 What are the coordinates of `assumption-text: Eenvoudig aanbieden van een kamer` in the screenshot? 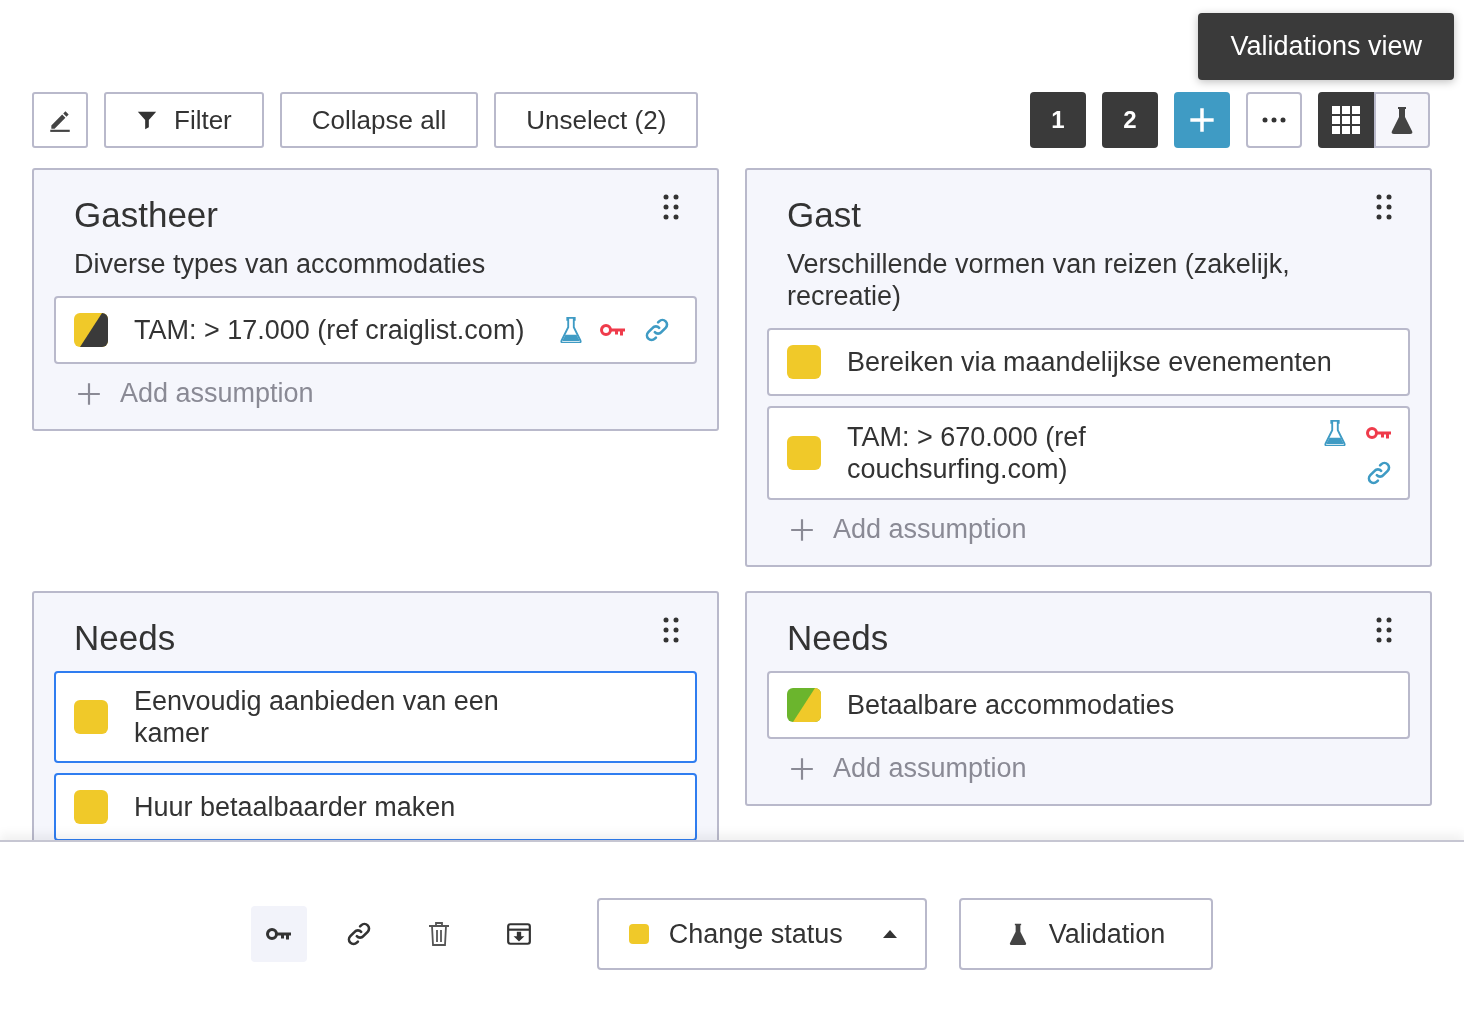 It's located at (317, 717).